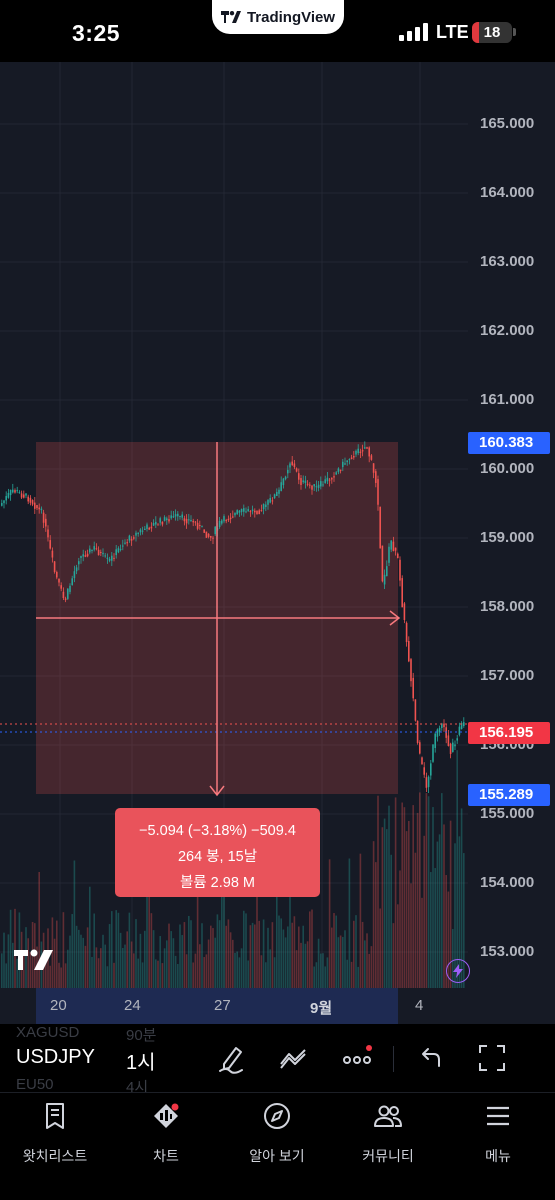 The image size is (555, 1200). Describe the element at coordinates (278, 17) in the screenshot. I see `app-badge: TradingView` at that location.